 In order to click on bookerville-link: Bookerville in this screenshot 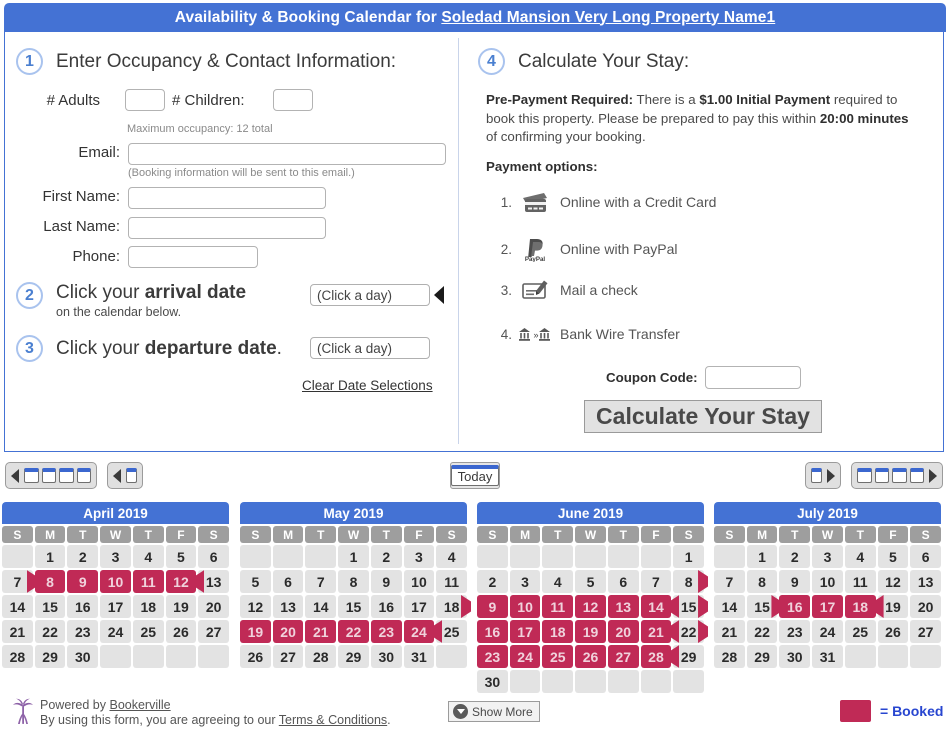, I will do `click(139, 705)`.